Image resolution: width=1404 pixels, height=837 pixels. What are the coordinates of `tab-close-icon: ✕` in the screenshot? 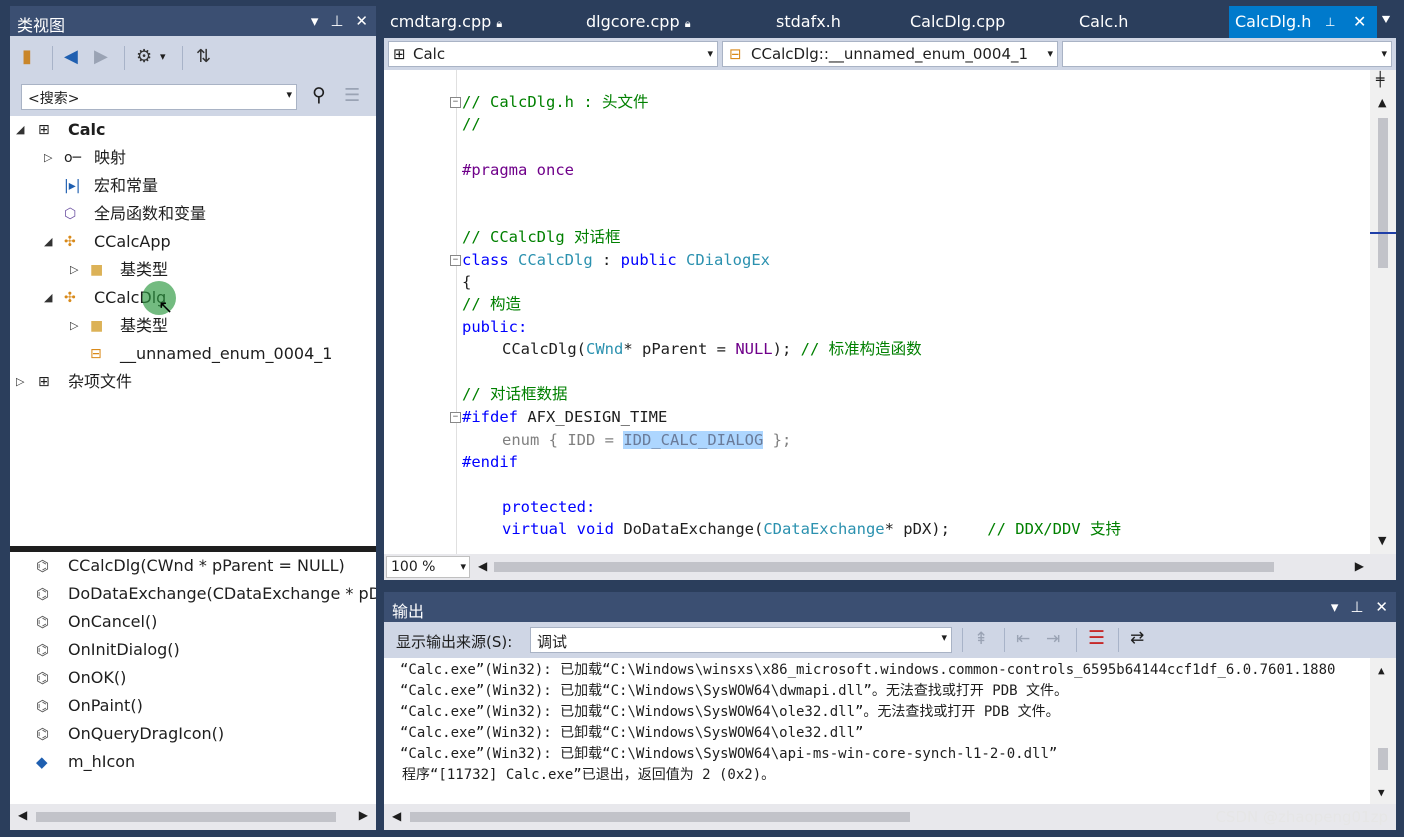 It's located at (1359, 22).